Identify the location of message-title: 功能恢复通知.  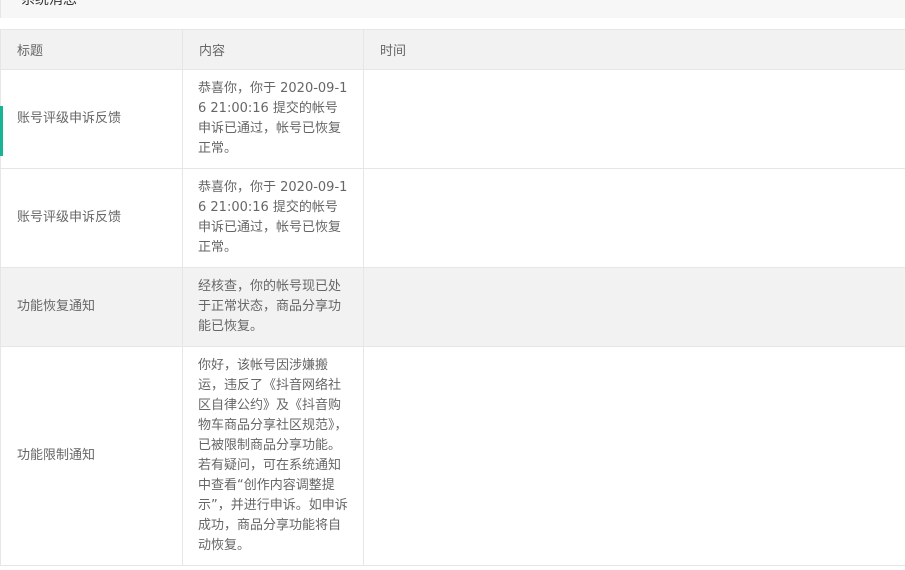
(91, 307).